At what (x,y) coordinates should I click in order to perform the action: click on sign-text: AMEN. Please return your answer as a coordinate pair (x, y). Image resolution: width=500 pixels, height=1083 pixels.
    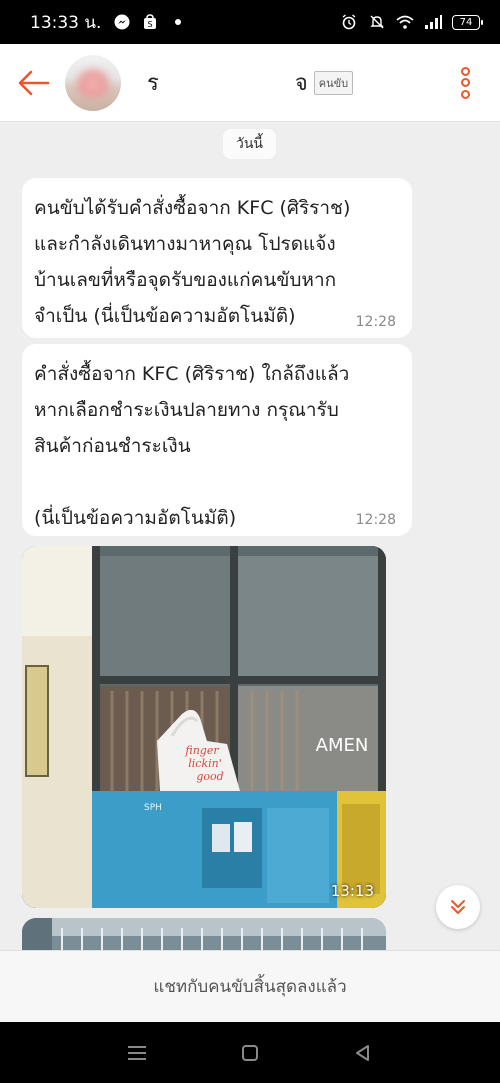
    Looking at the image, I should click on (342, 745).